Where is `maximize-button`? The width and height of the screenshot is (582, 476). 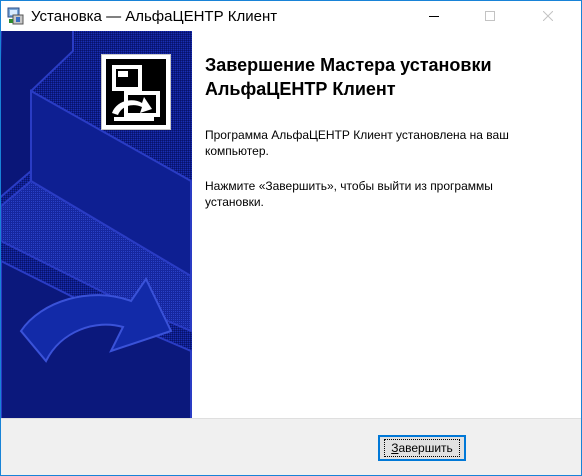
maximize-button is located at coordinates (490, 16).